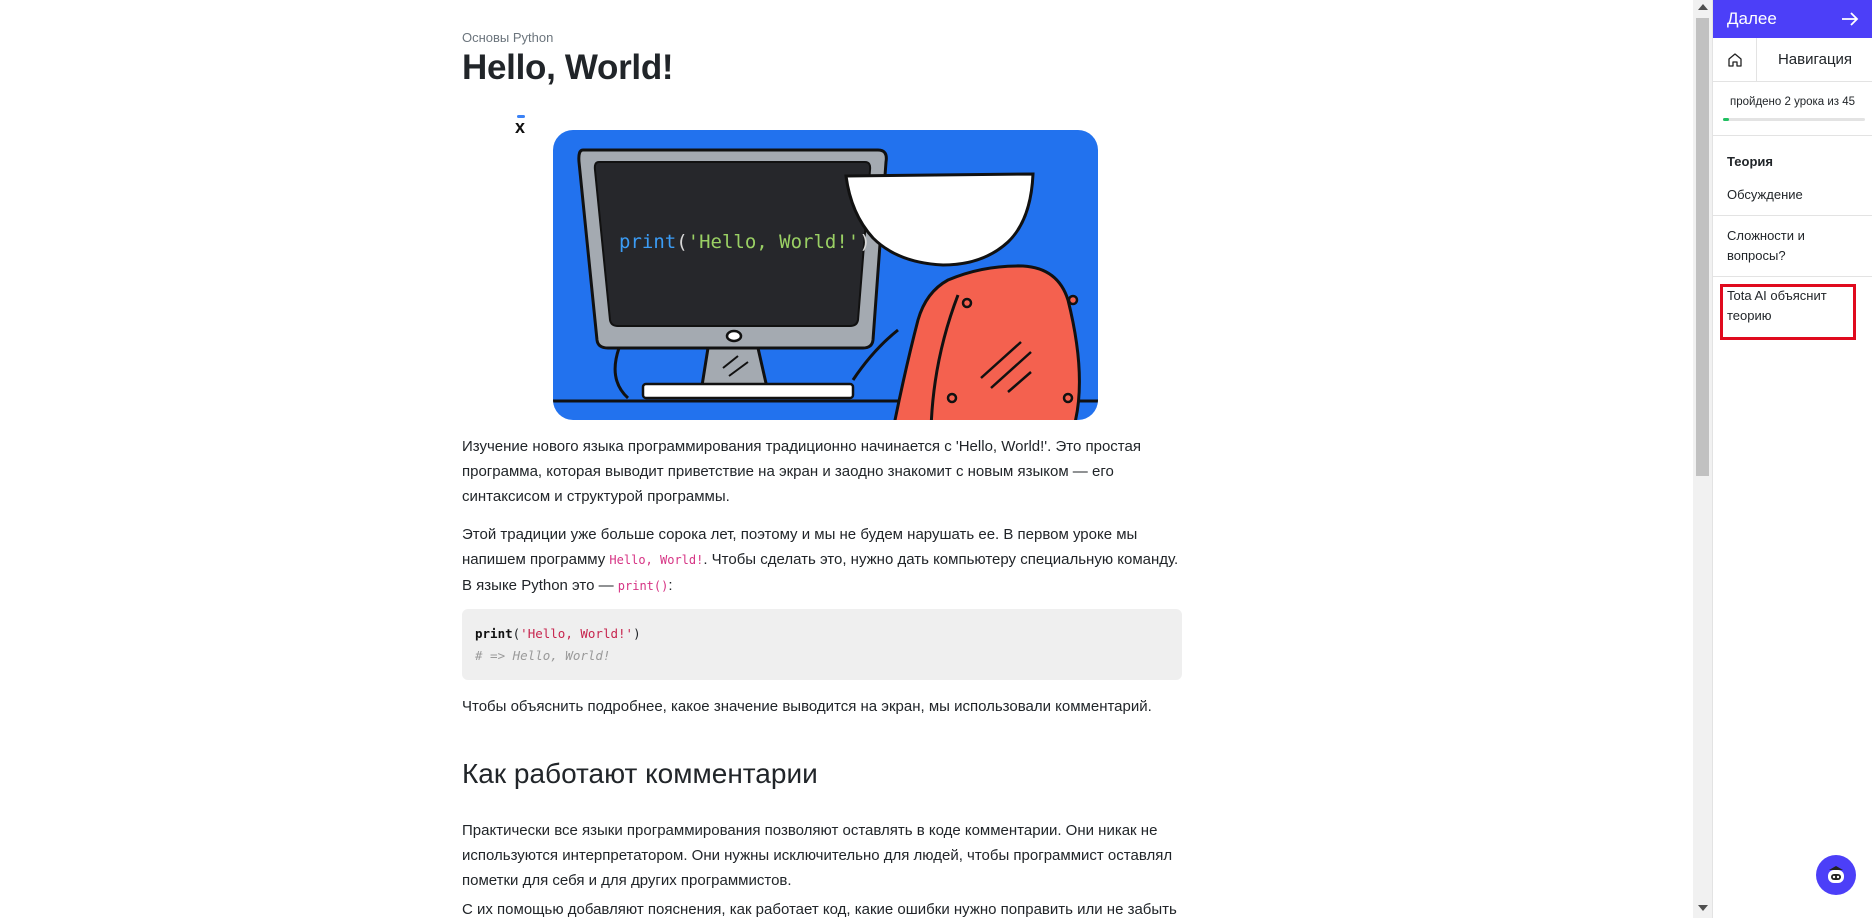 Image resolution: width=1872 pixels, height=918 pixels. What do you see at coordinates (670, 585) in the screenshot?
I see `paragraph-text: :` at bounding box center [670, 585].